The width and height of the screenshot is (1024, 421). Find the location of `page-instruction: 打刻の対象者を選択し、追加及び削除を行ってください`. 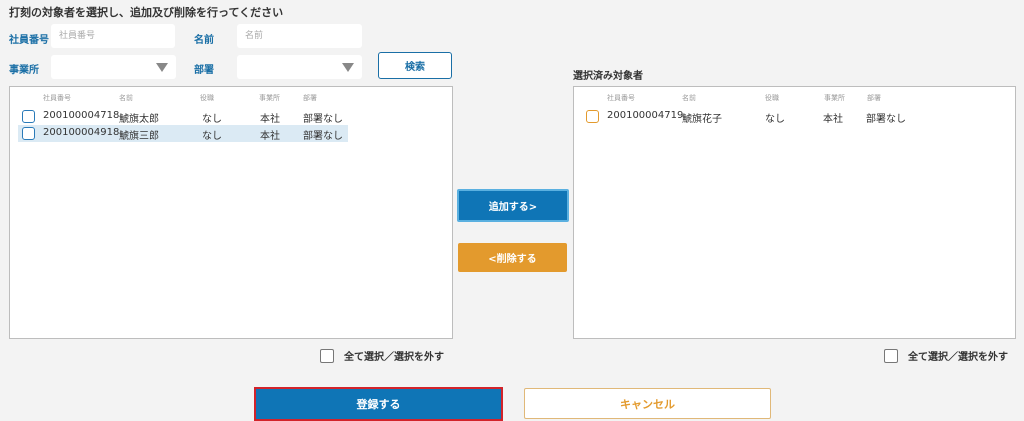

page-instruction: 打刻の対象者を選択し、追加及び削除を行ってください is located at coordinates (146, 12).